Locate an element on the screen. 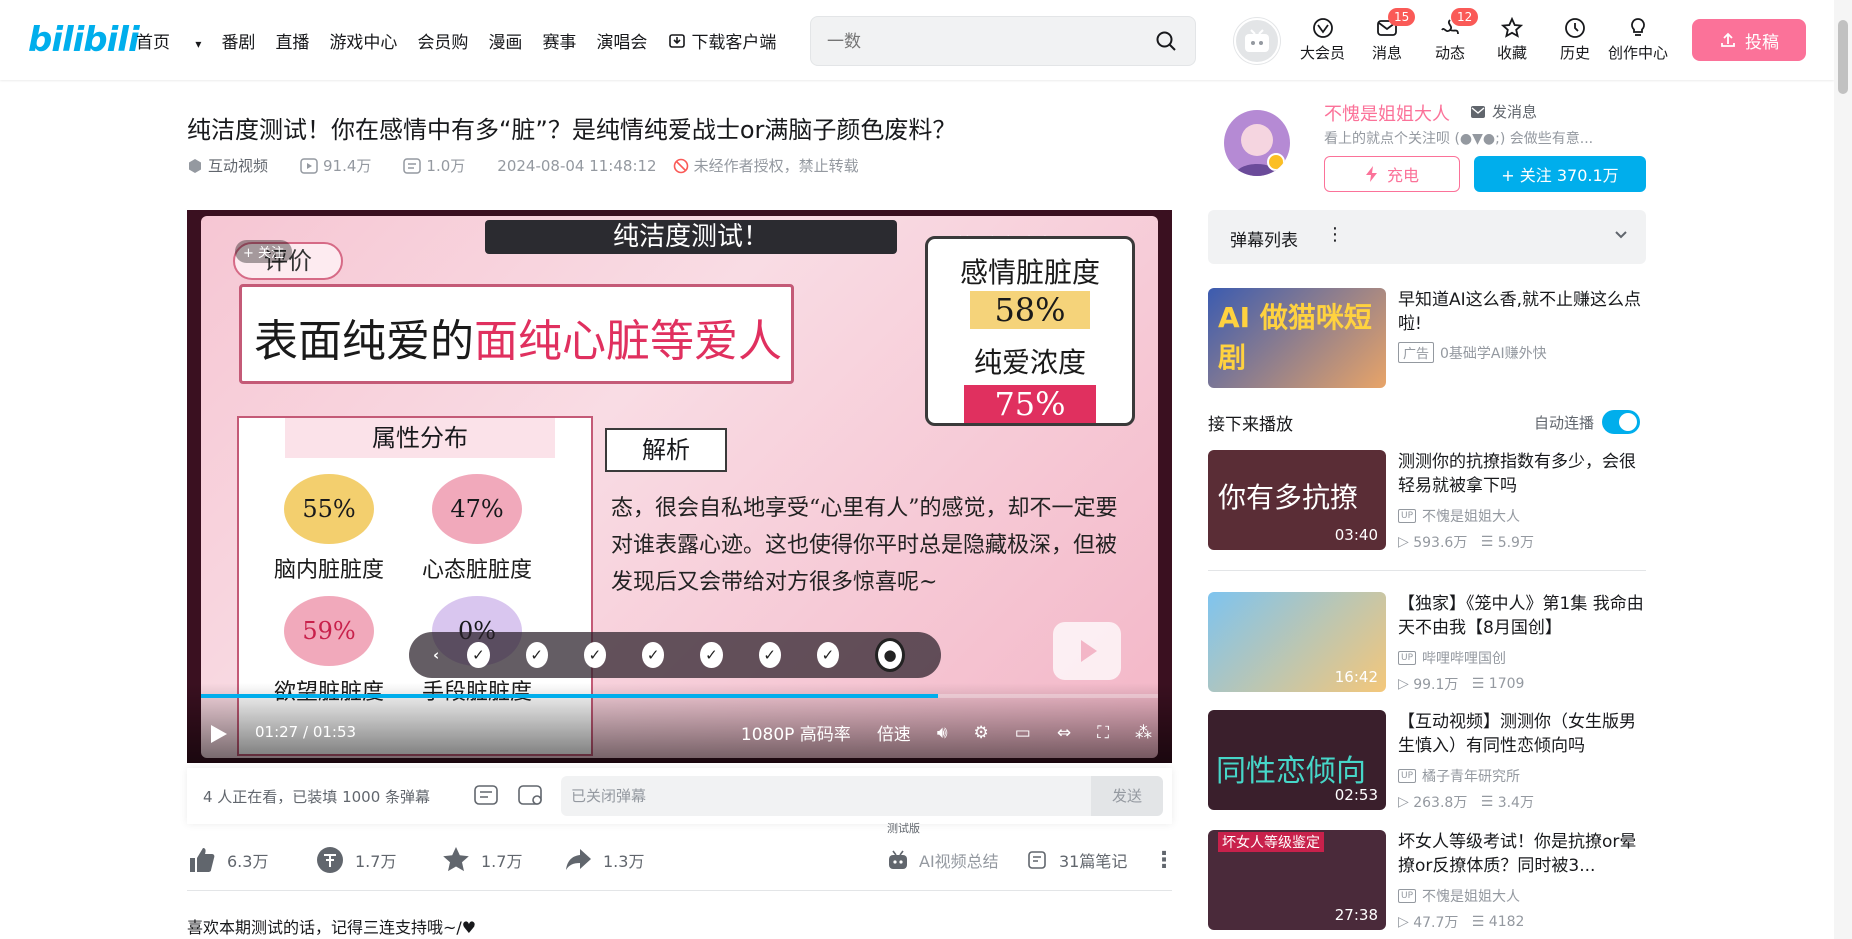 This screenshot has height=939, width=1852. more-options-icon: ⋮ is located at coordinates (1164, 860).